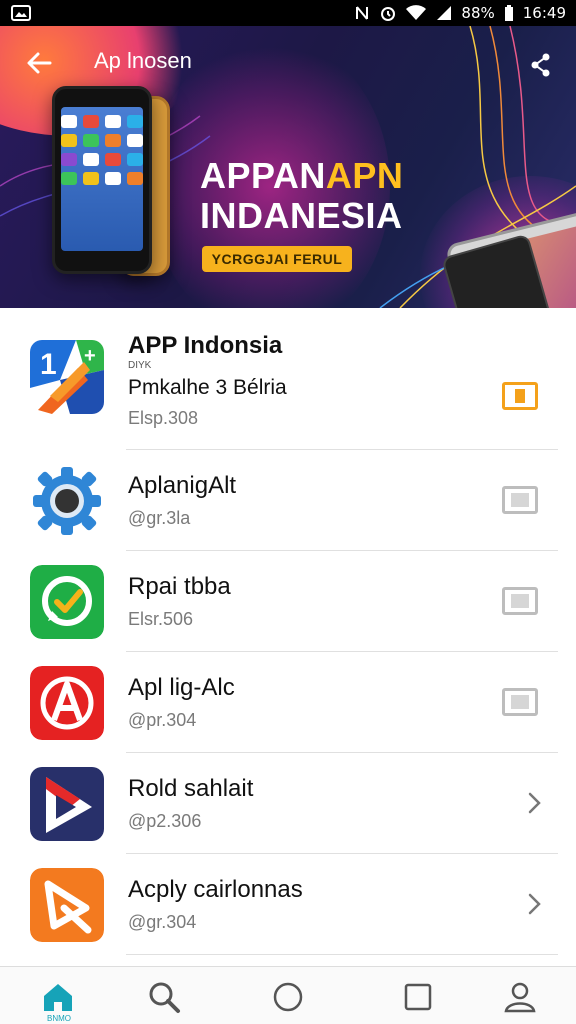  What do you see at coordinates (102, 180) in the screenshot?
I see `phone-illustration` at bounding box center [102, 180].